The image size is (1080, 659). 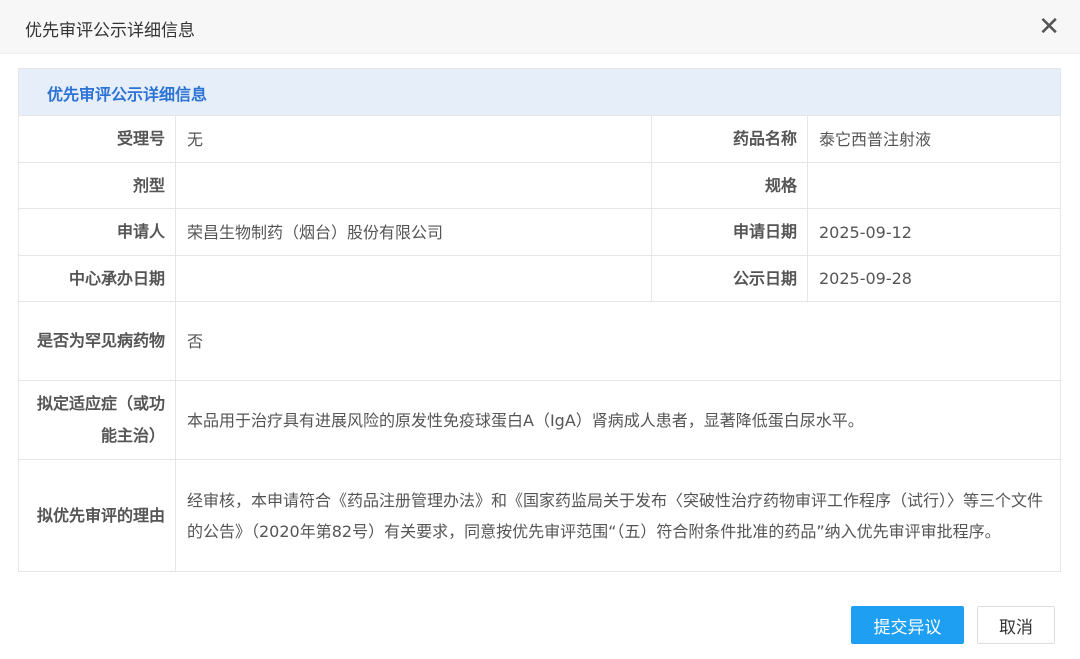 What do you see at coordinates (97, 515) in the screenshot?
I see `field-label: 拟优先审评的理由` at bounding box center [97, 515].